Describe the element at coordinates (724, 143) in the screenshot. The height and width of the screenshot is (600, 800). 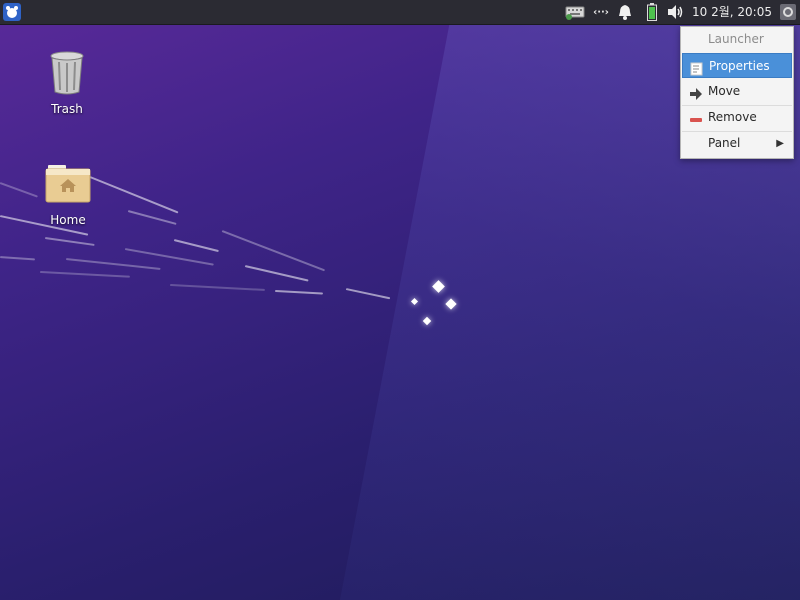
I see `menu-item-label: Panel` at that location.